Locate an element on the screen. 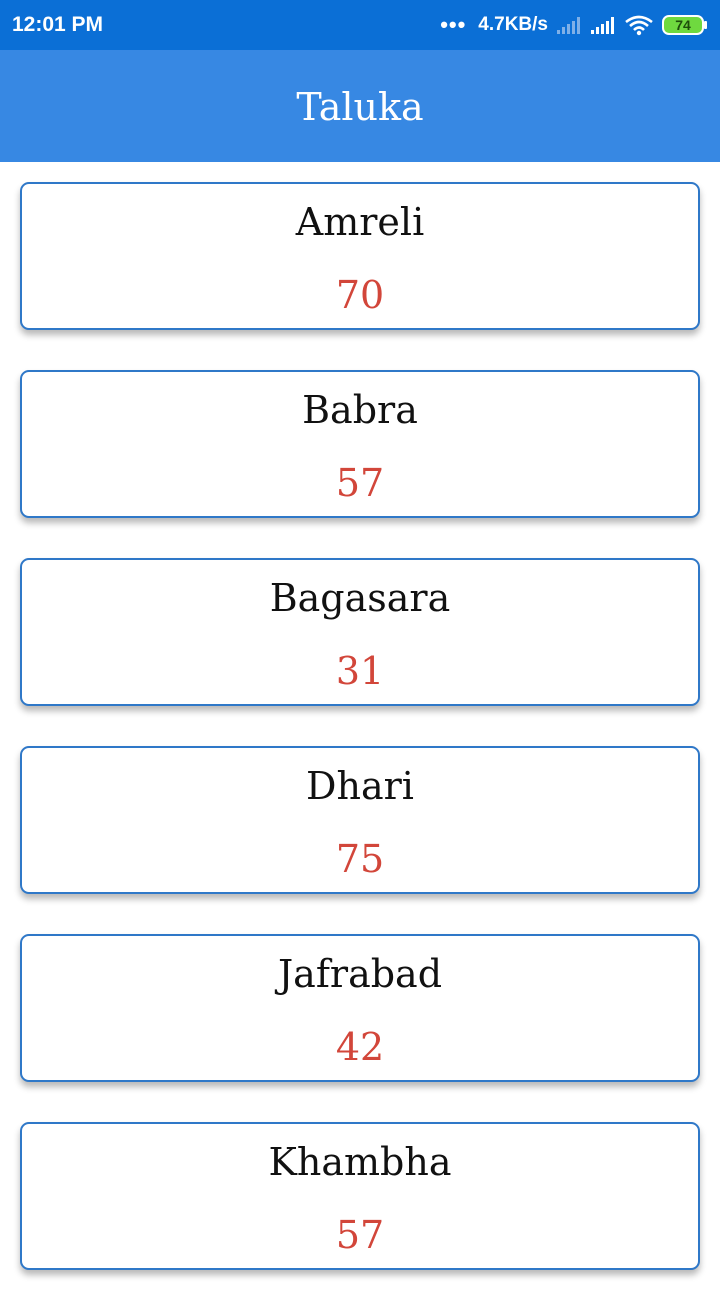 The width and height of the screenshot is (720, 1310). status-icons: ••• 4.7KB/s 74 is located at coordinates (574, 25).